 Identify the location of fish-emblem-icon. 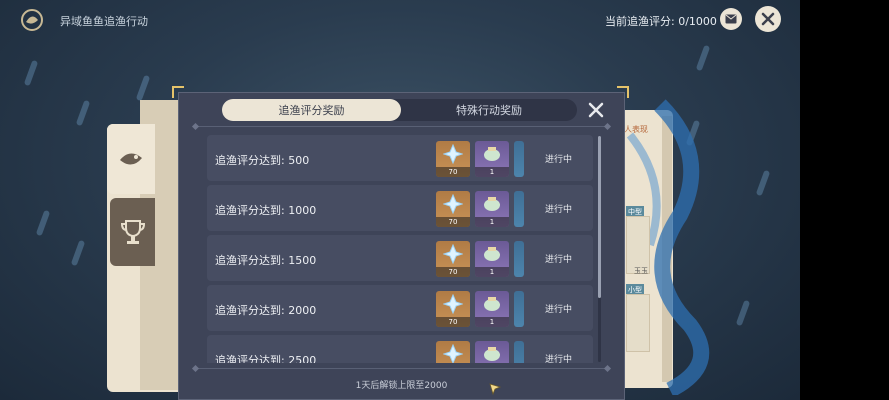
(131, 159).